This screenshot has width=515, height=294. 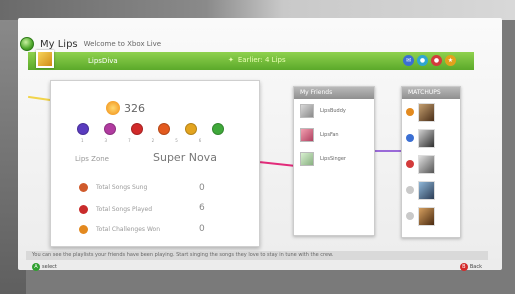 What do you see at coordinates (257, 267) in the screenshot?
I see `controller-footer: A select B Back` at bounding box center [257, 267].